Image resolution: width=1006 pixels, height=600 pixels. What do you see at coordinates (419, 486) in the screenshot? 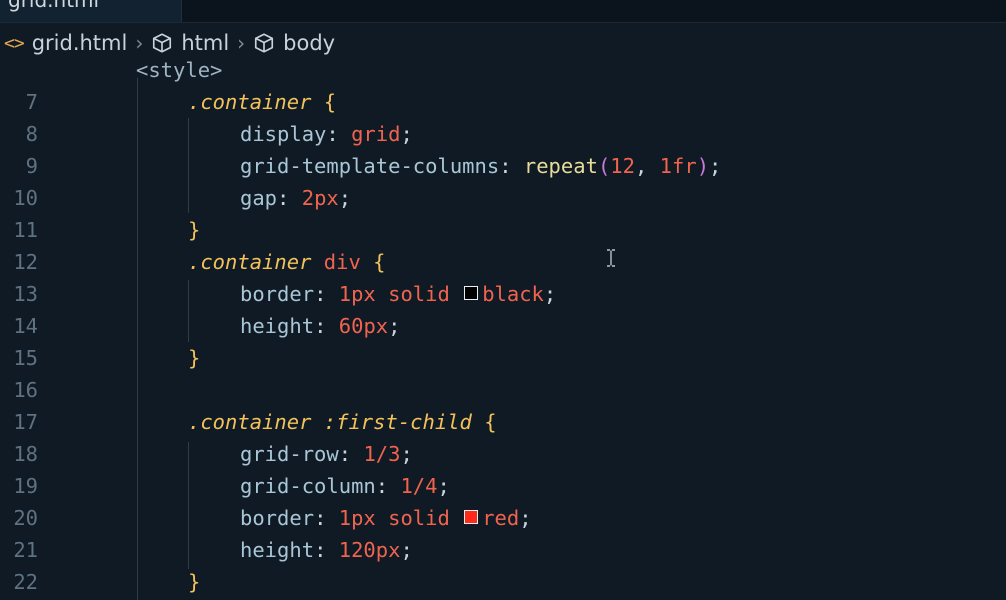
I see `css-value: 1/4` at bounding box center [419, 486].